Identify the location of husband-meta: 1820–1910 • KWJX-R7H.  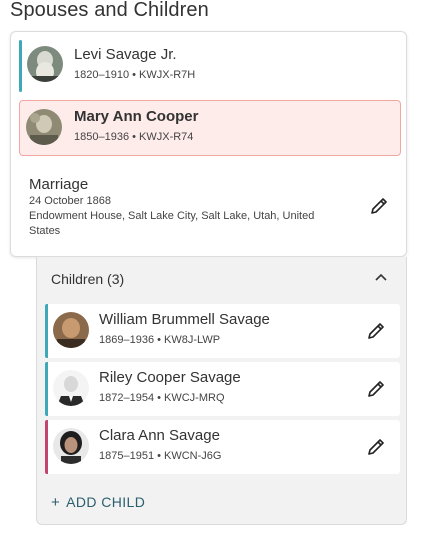
(135, 75).